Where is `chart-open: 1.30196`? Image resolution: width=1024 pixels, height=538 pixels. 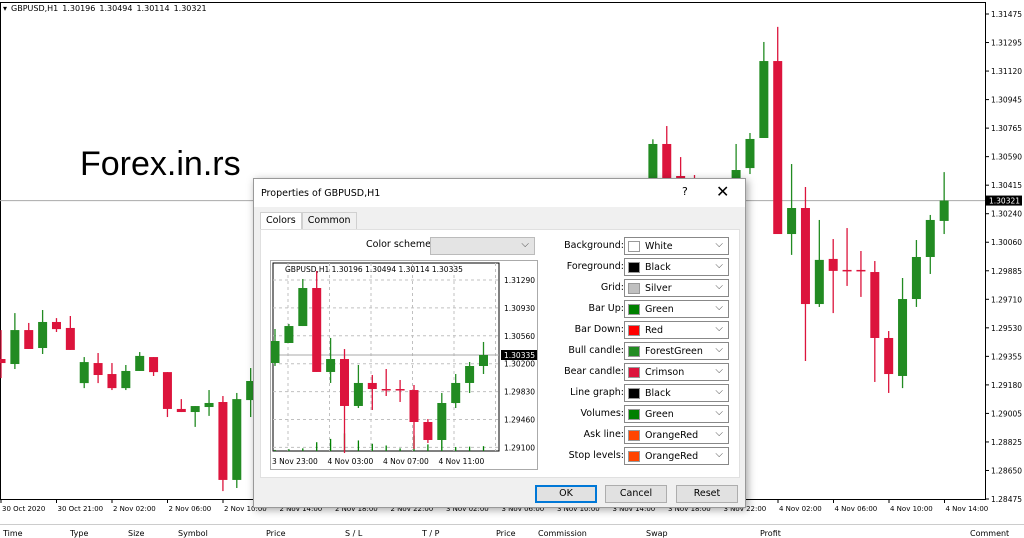 chart-open: 1.30196 is located at coordinates (79, 8).